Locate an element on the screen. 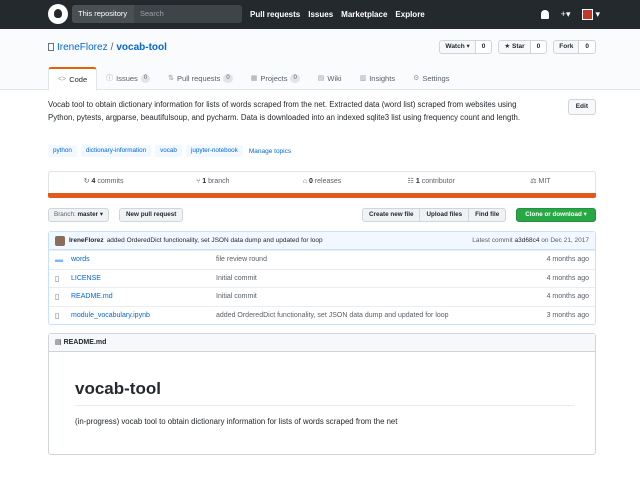 The width and height of the screenshot is (640, 482). contributor-count: 1 is located at coordinates (417, 181).